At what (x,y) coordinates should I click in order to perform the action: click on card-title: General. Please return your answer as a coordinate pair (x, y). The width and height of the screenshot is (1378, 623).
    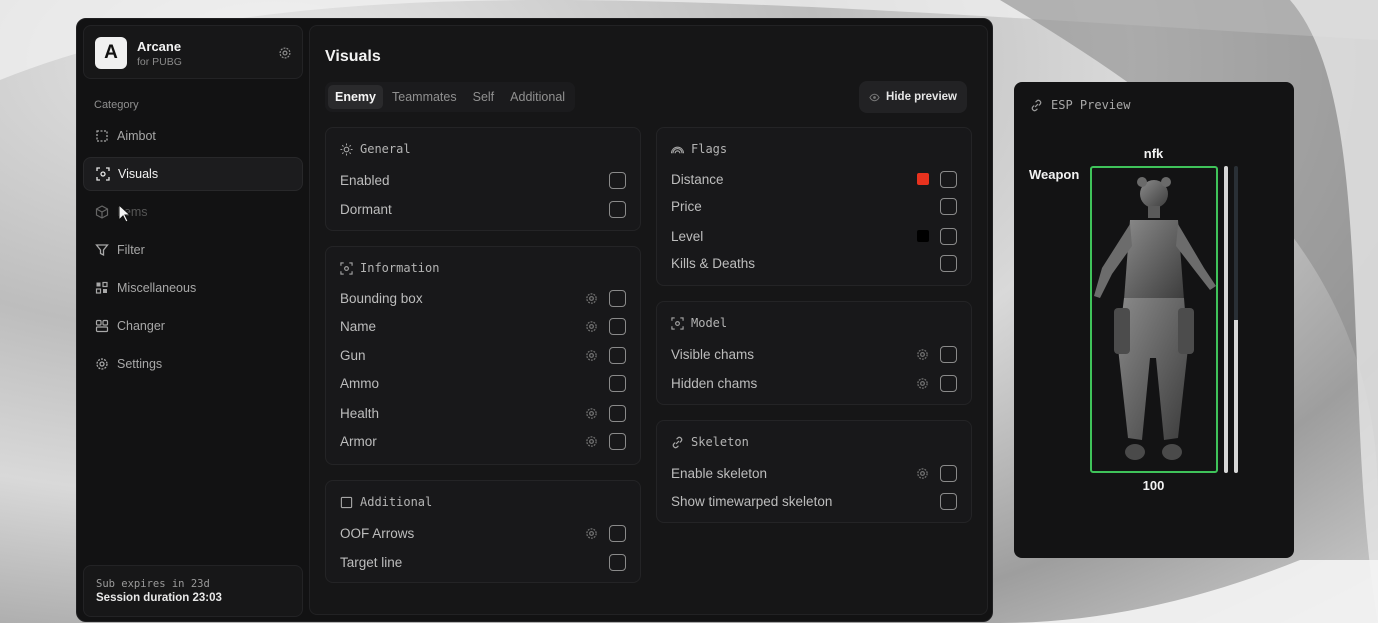
    Looking at the image, I should click on (385, 149).